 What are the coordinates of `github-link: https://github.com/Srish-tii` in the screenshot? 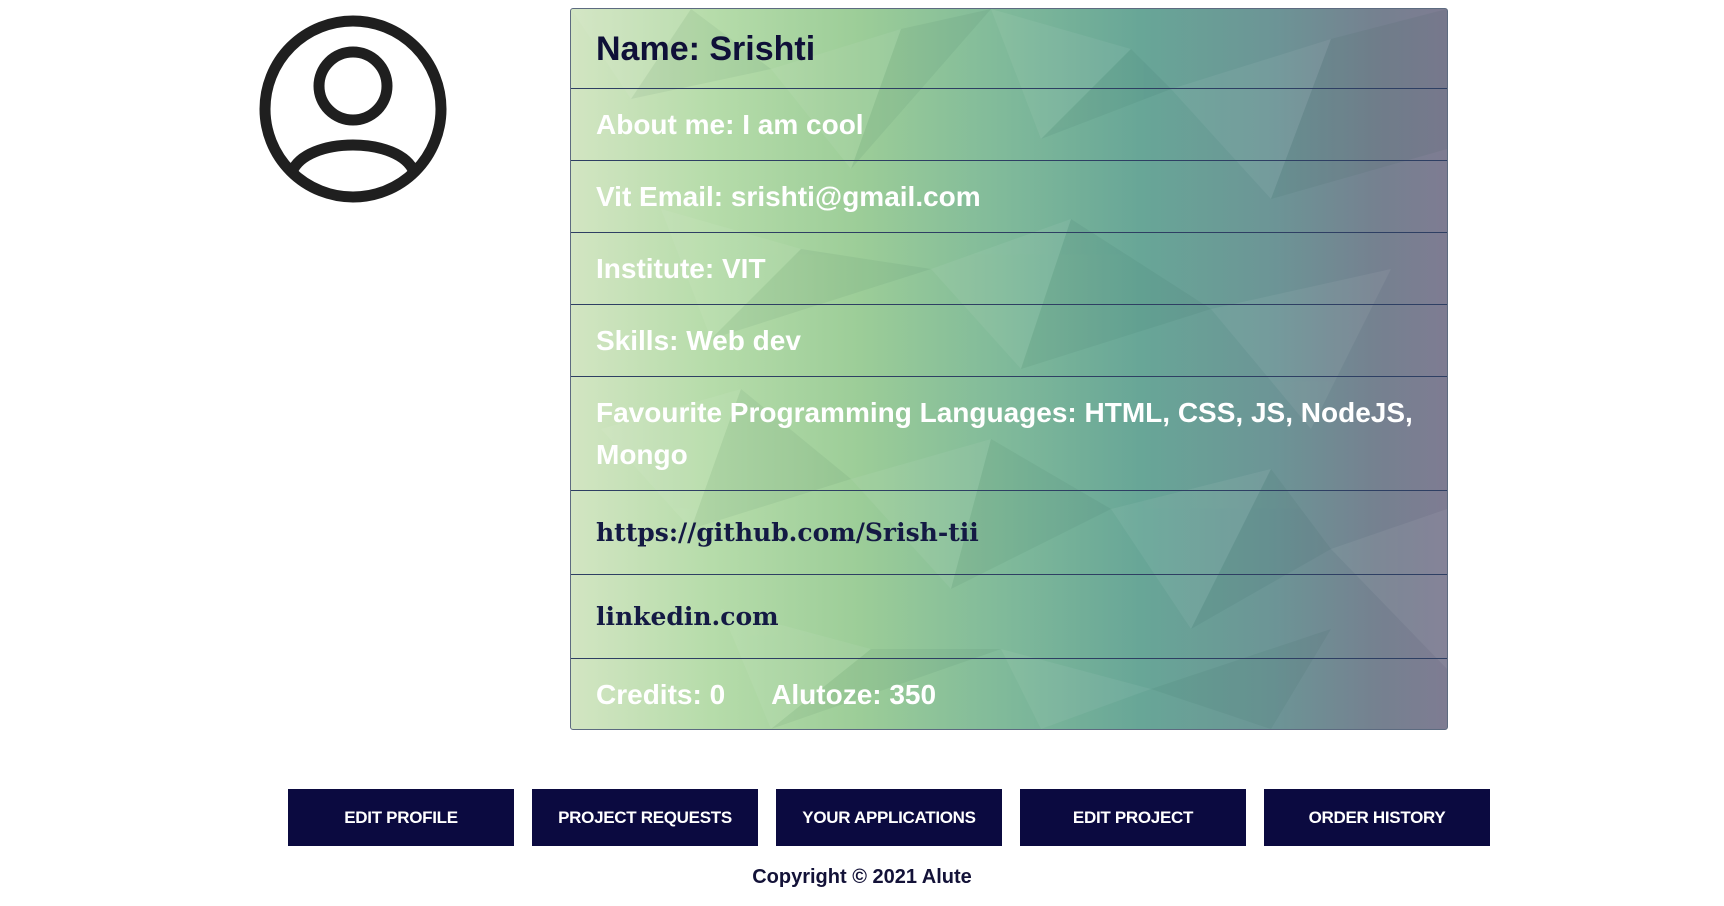 It's located at (787, 533).